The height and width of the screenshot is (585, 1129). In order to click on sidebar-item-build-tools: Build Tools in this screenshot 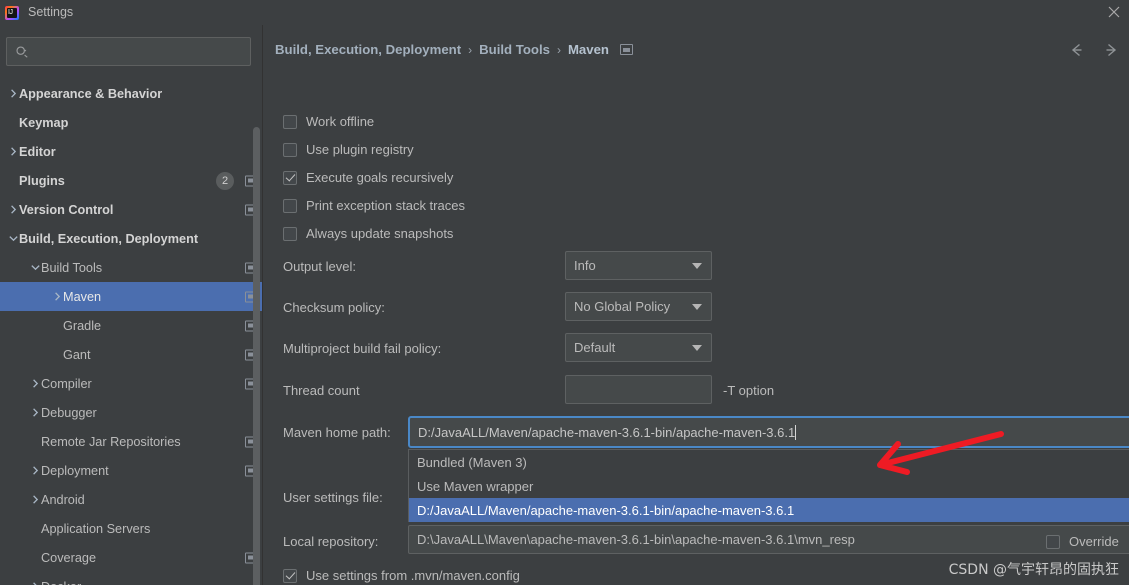, I will do `click(131, 267)`.